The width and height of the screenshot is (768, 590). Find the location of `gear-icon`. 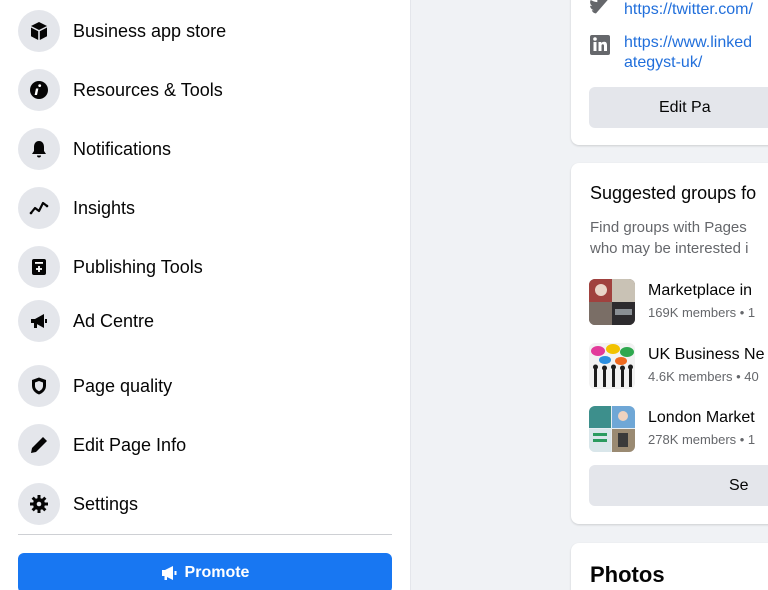

gear-icon is located at coordinates (39, 504).